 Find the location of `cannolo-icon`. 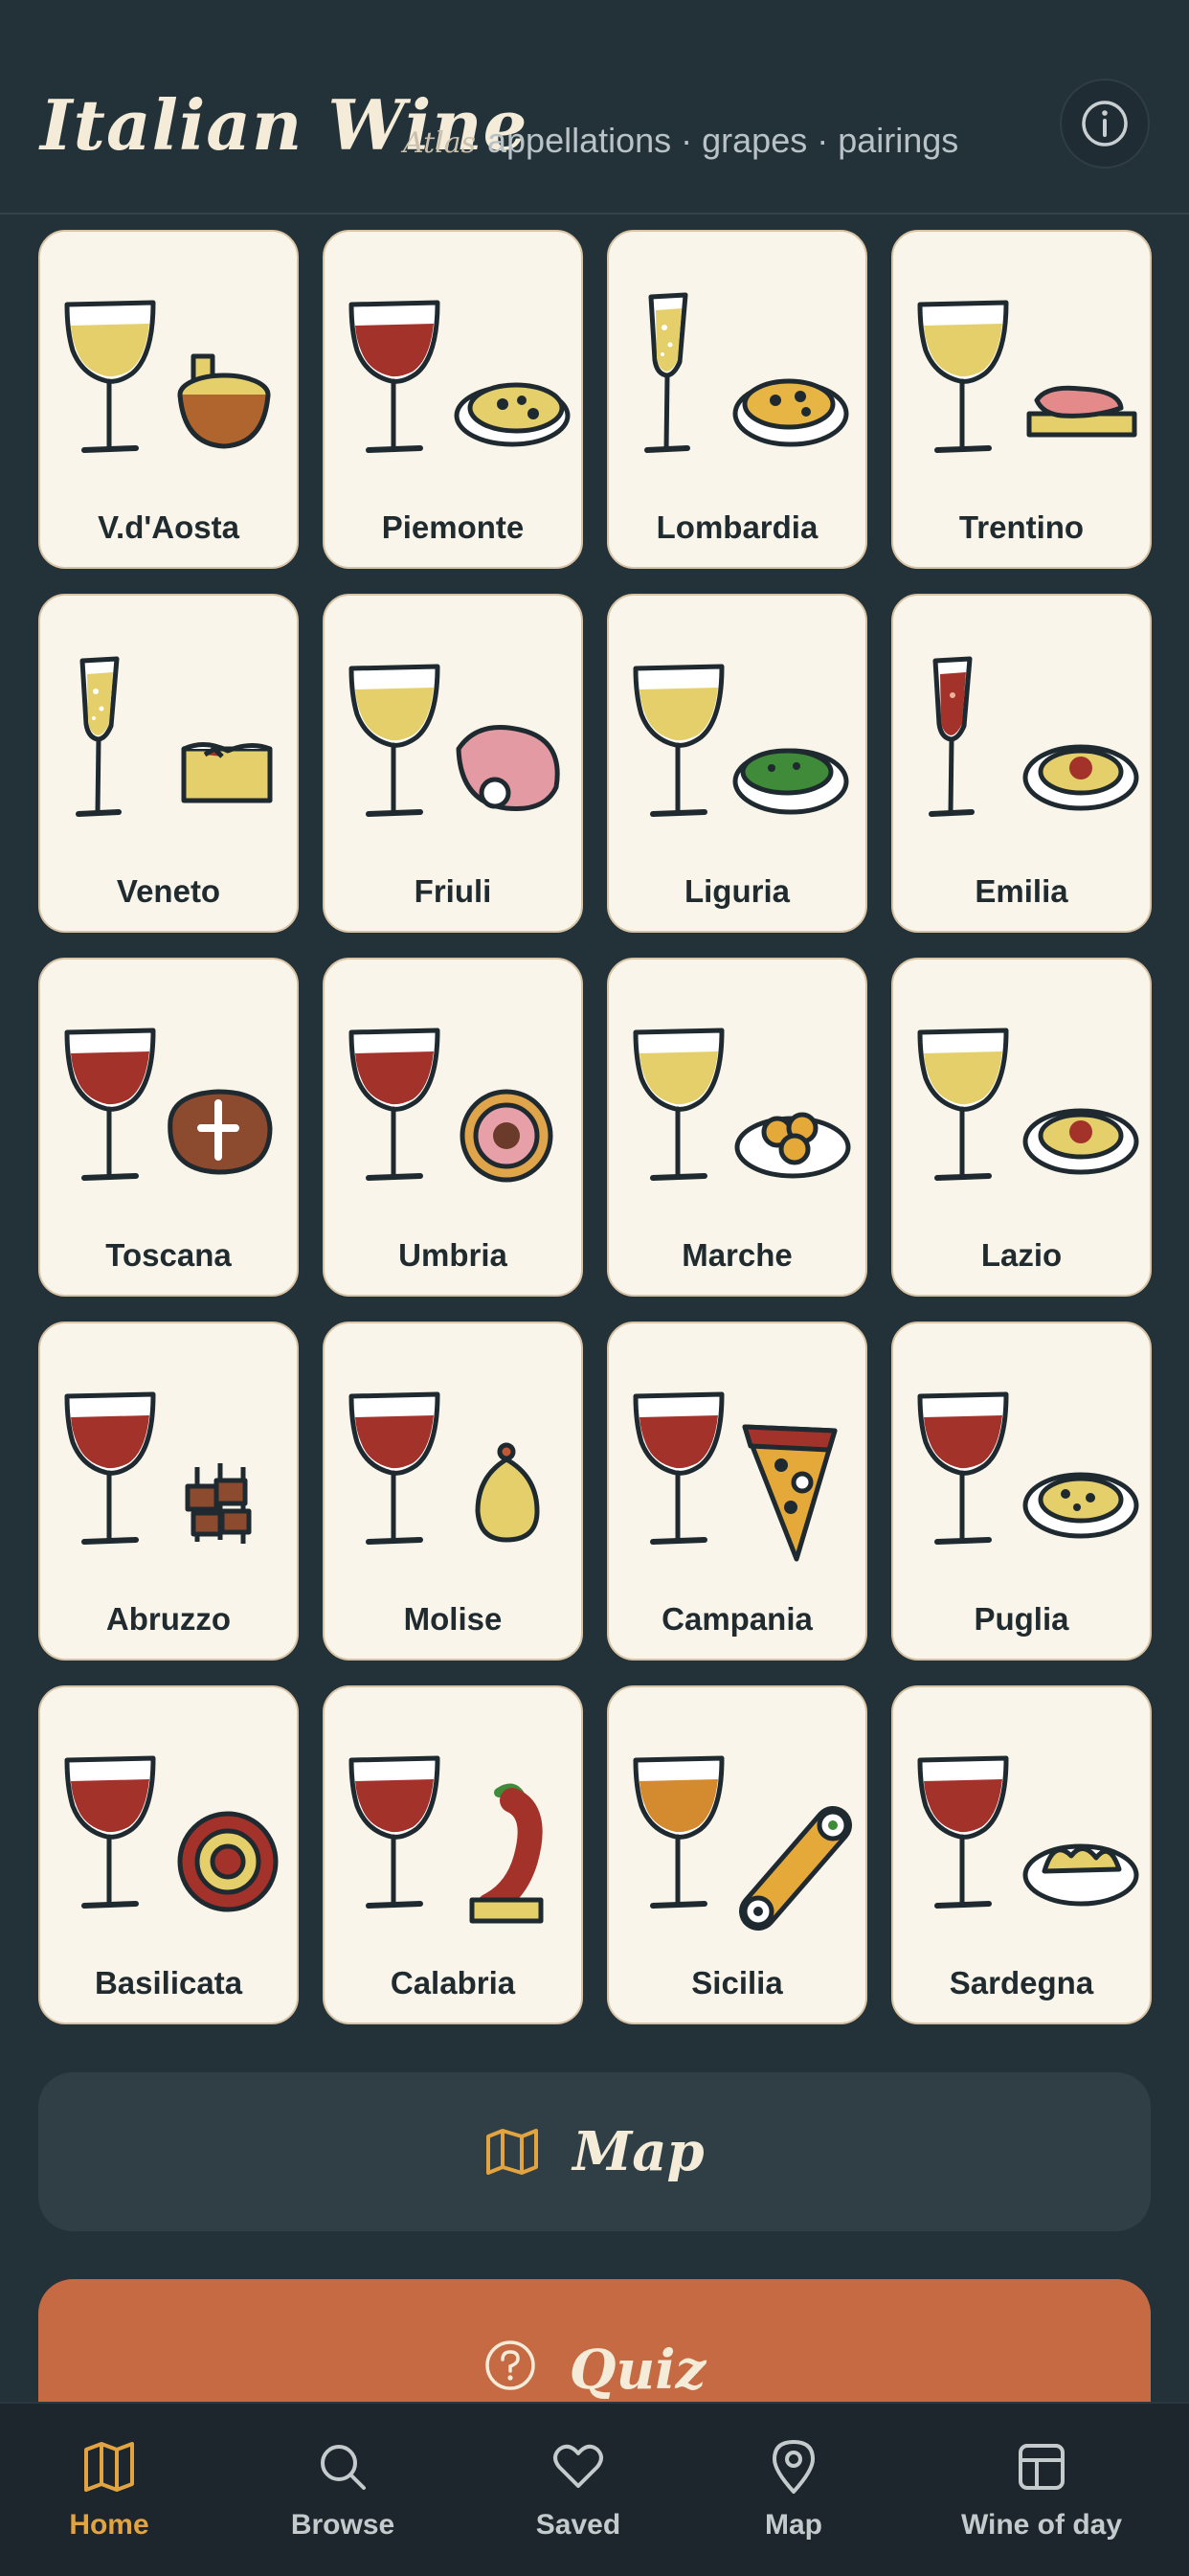

cannolo-icon is located at coordinates (795, 1868).